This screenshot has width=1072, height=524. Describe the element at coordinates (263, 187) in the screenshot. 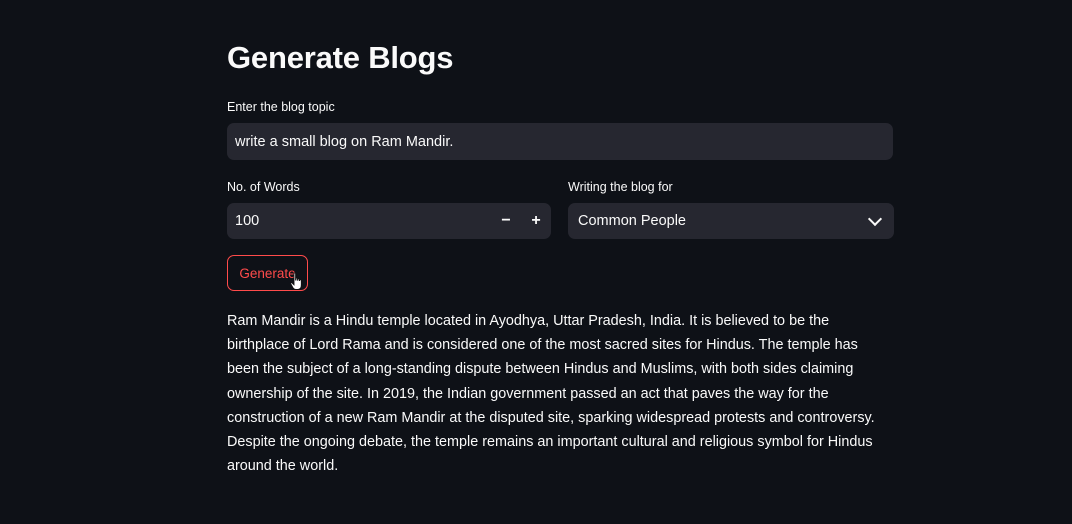

I see `words-label: No. of Words` at that location.